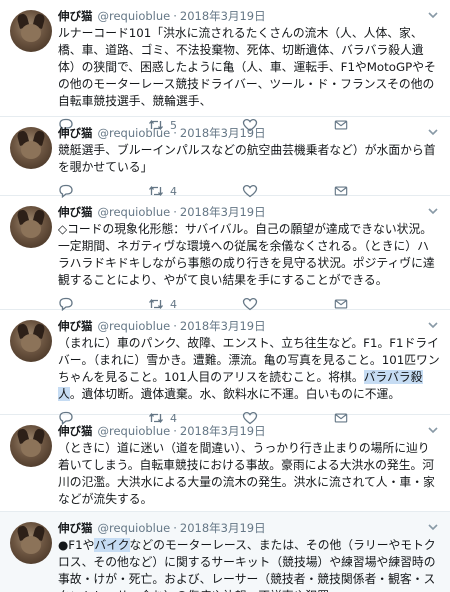  I want to click on tweet-text-segment: ●F1や, so click(76, 545).